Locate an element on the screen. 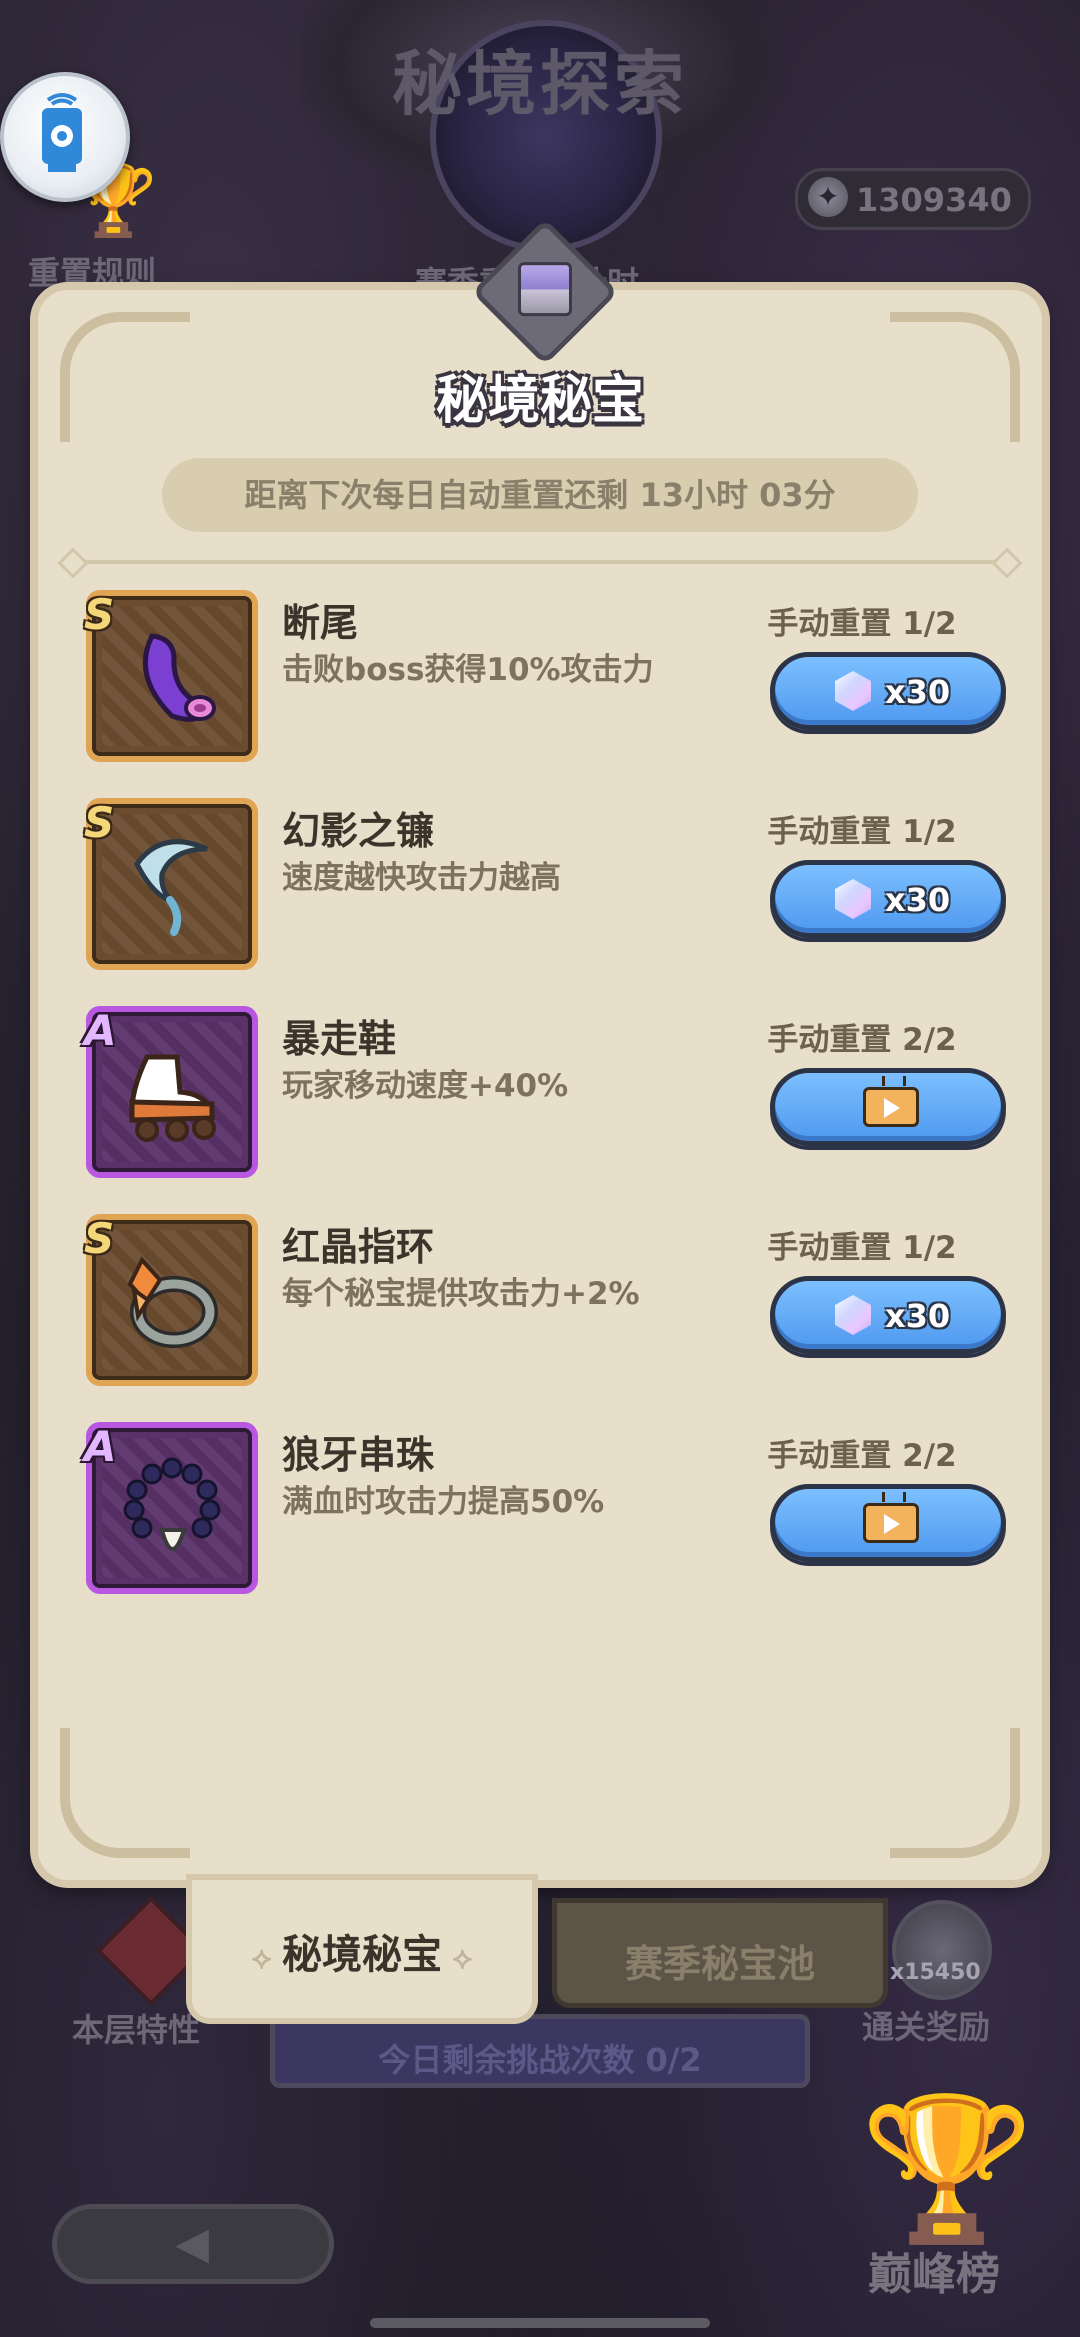 The height and width of the screenshot is (2337, 1080). tab-secret-treasure-label: ⟡ 秘境秘宝 ⟡ is located at coordinates (362, 1955).